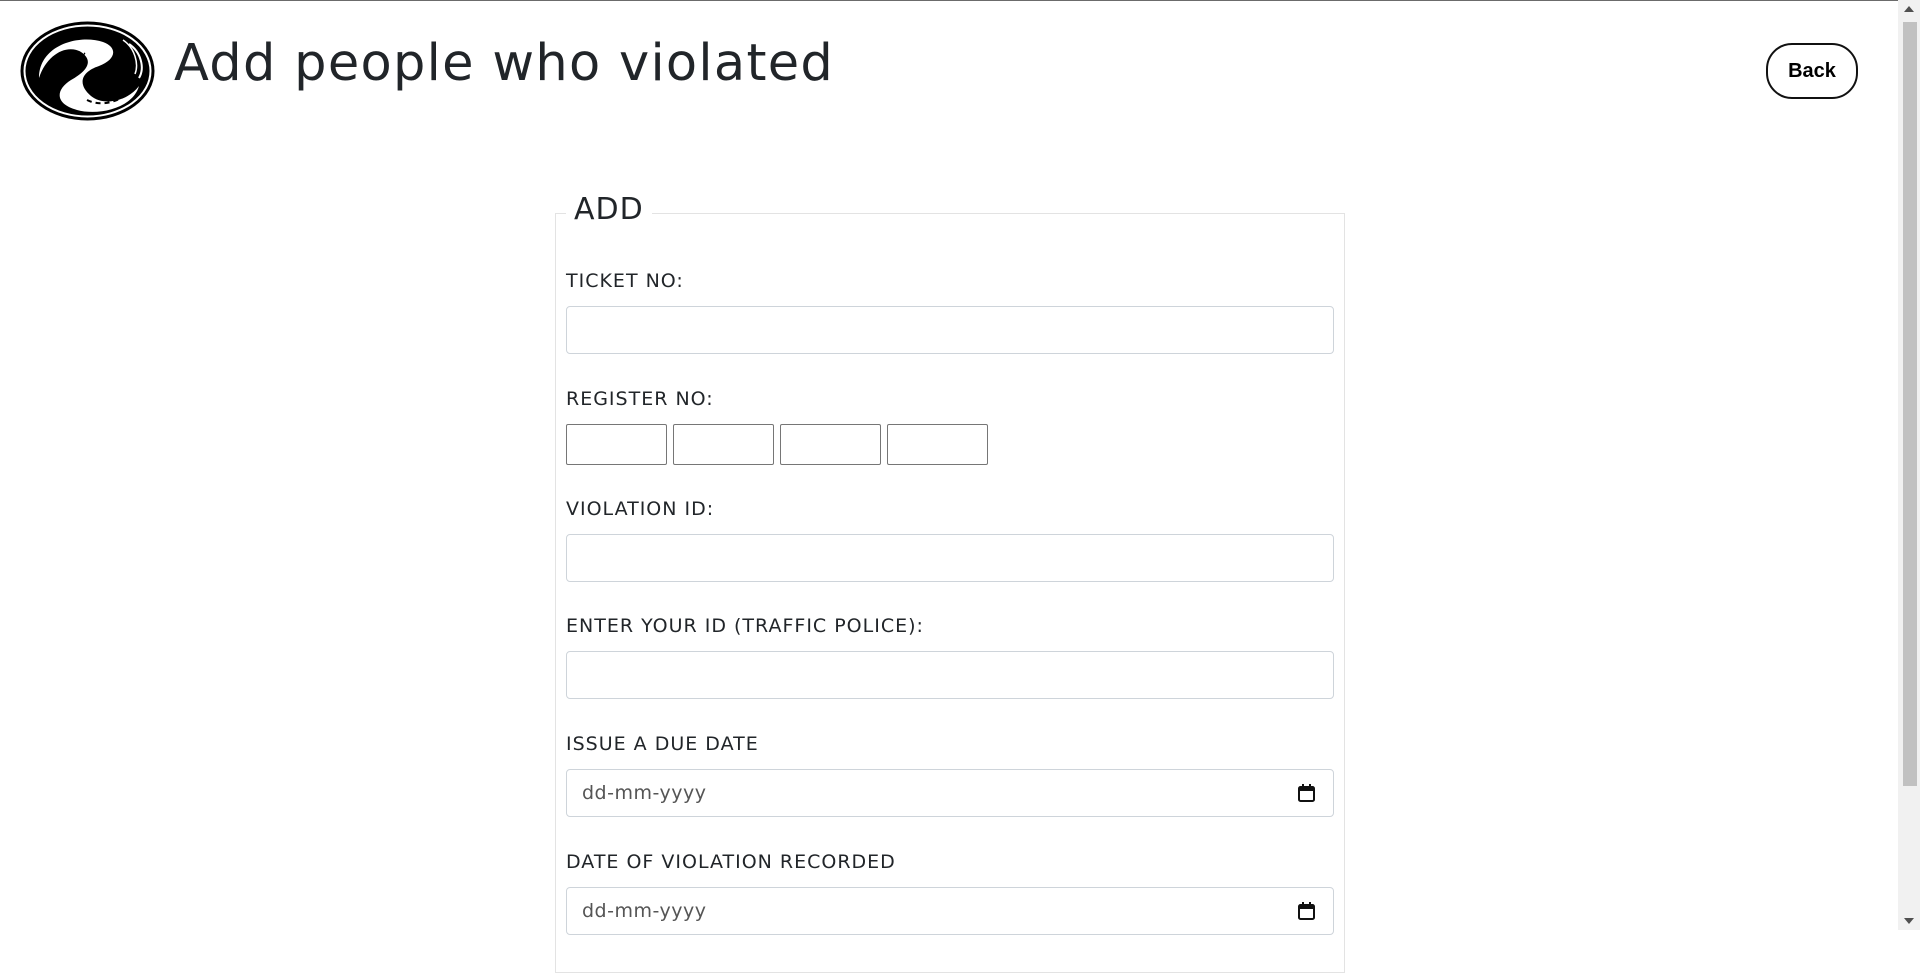 Image resolution: width=1920 pixels, height=973 pixels. What do you see at coordinates (950, 558) in the screenshot?
I see `violation-id-input` at bounding box center [950, 558].